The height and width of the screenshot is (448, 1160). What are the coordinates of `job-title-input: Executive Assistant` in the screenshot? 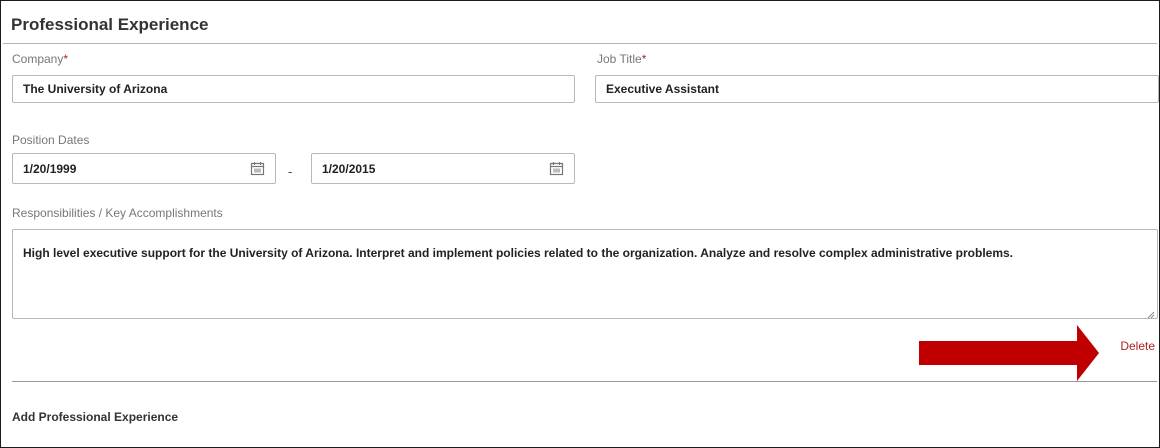 It's located at (877, 89).